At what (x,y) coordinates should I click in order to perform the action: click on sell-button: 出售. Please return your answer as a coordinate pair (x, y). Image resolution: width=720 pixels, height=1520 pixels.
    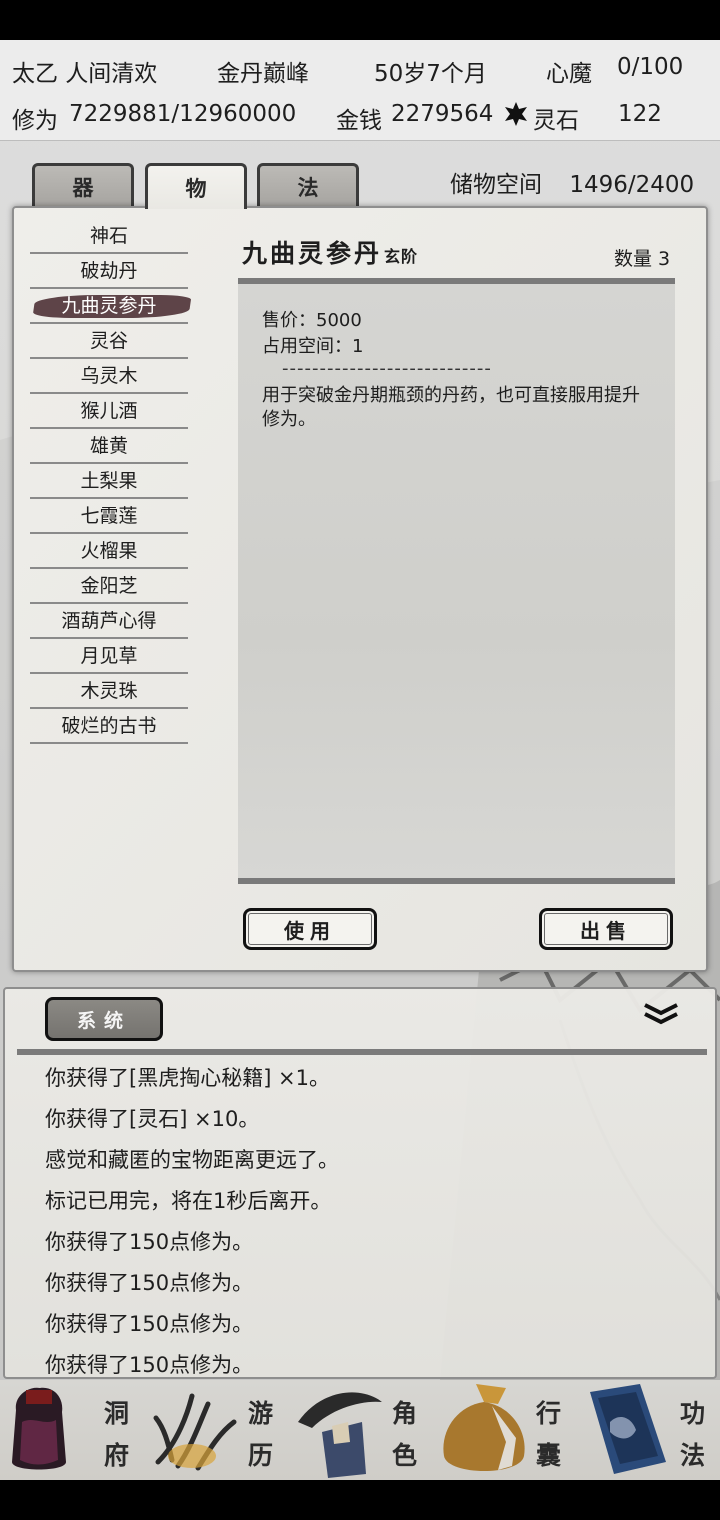
    Looking at the image, I should click on (606, 929).